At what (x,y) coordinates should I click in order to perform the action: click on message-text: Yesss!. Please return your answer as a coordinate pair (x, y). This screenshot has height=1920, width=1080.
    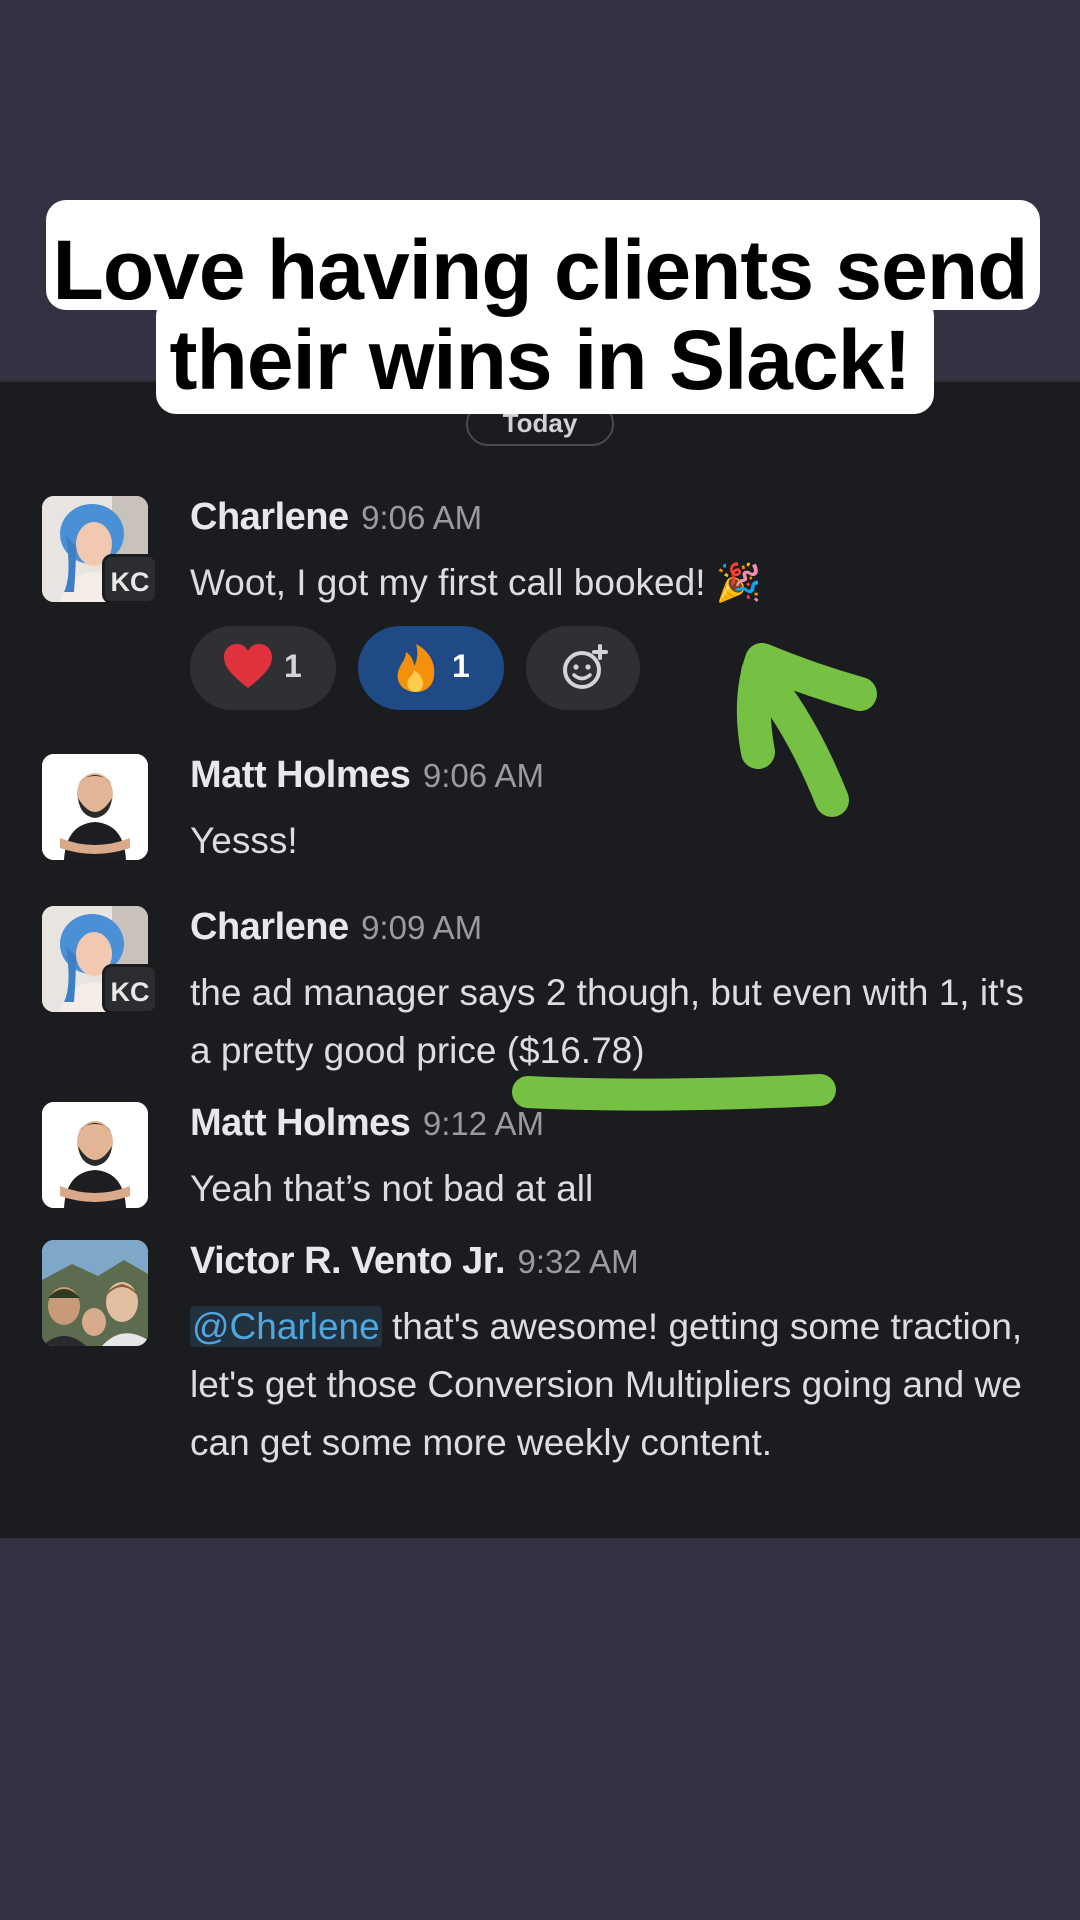
    Looking at the image, I should click on (244, 840).